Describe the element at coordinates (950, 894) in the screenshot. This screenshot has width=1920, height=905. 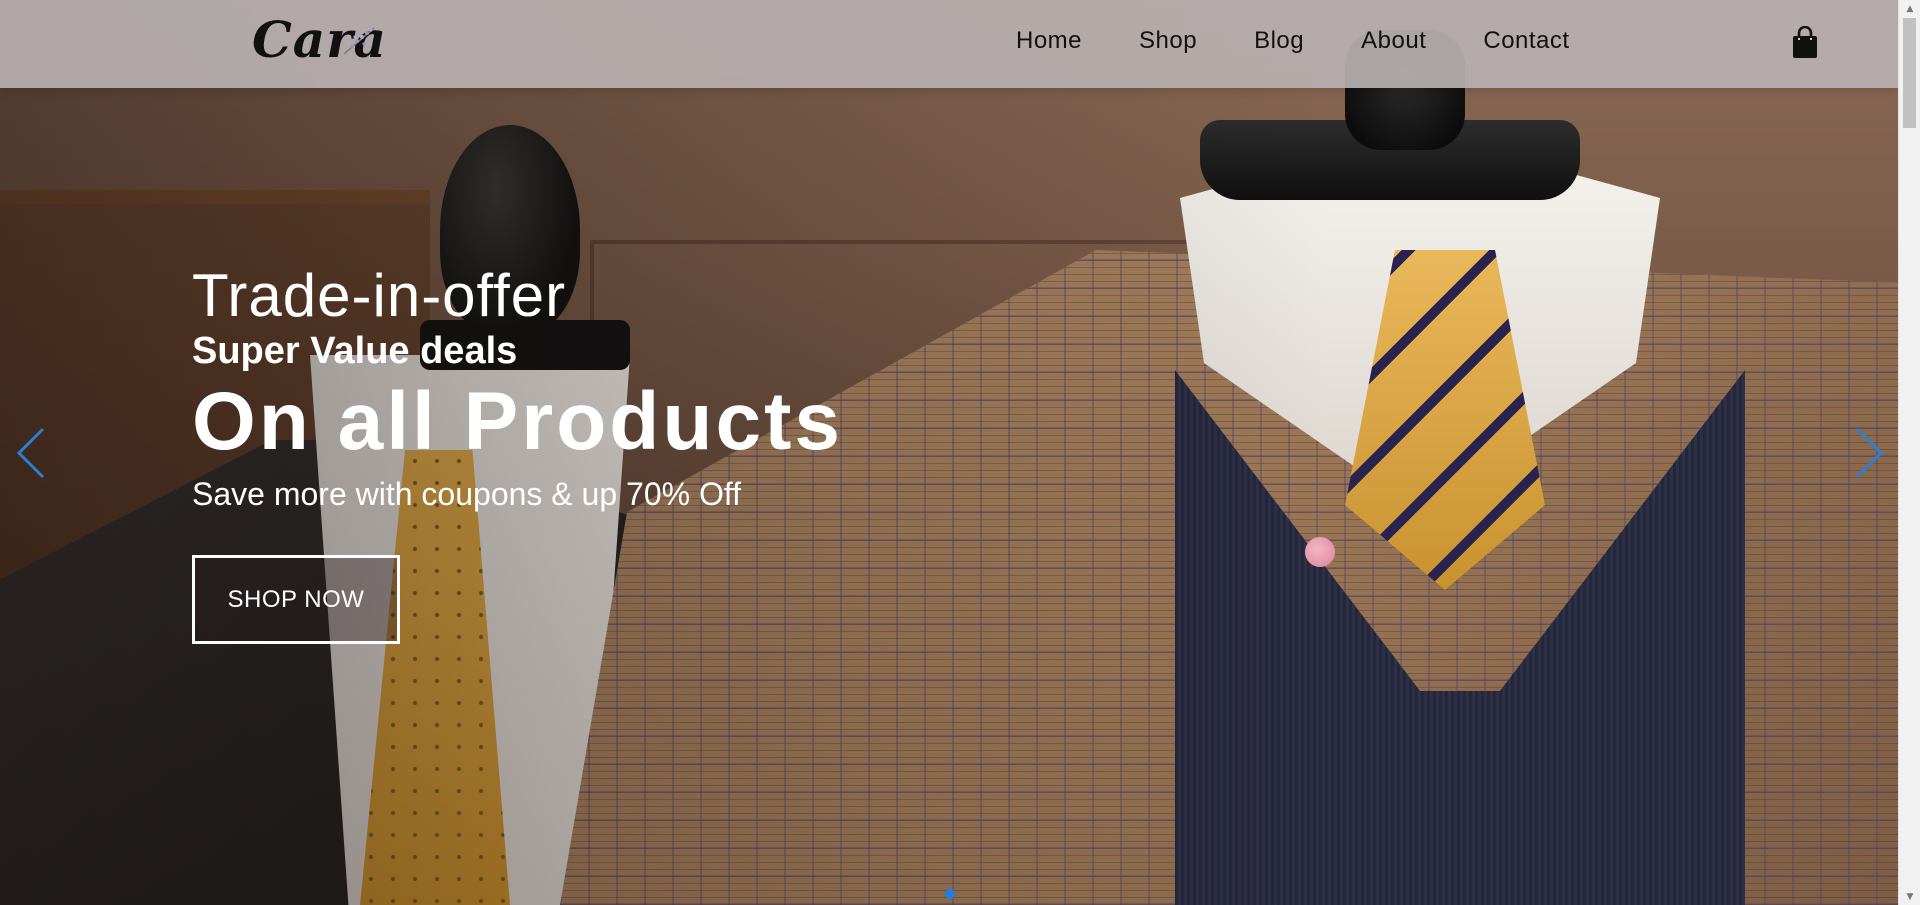
I see `carousel-indicator-dot` at that location.